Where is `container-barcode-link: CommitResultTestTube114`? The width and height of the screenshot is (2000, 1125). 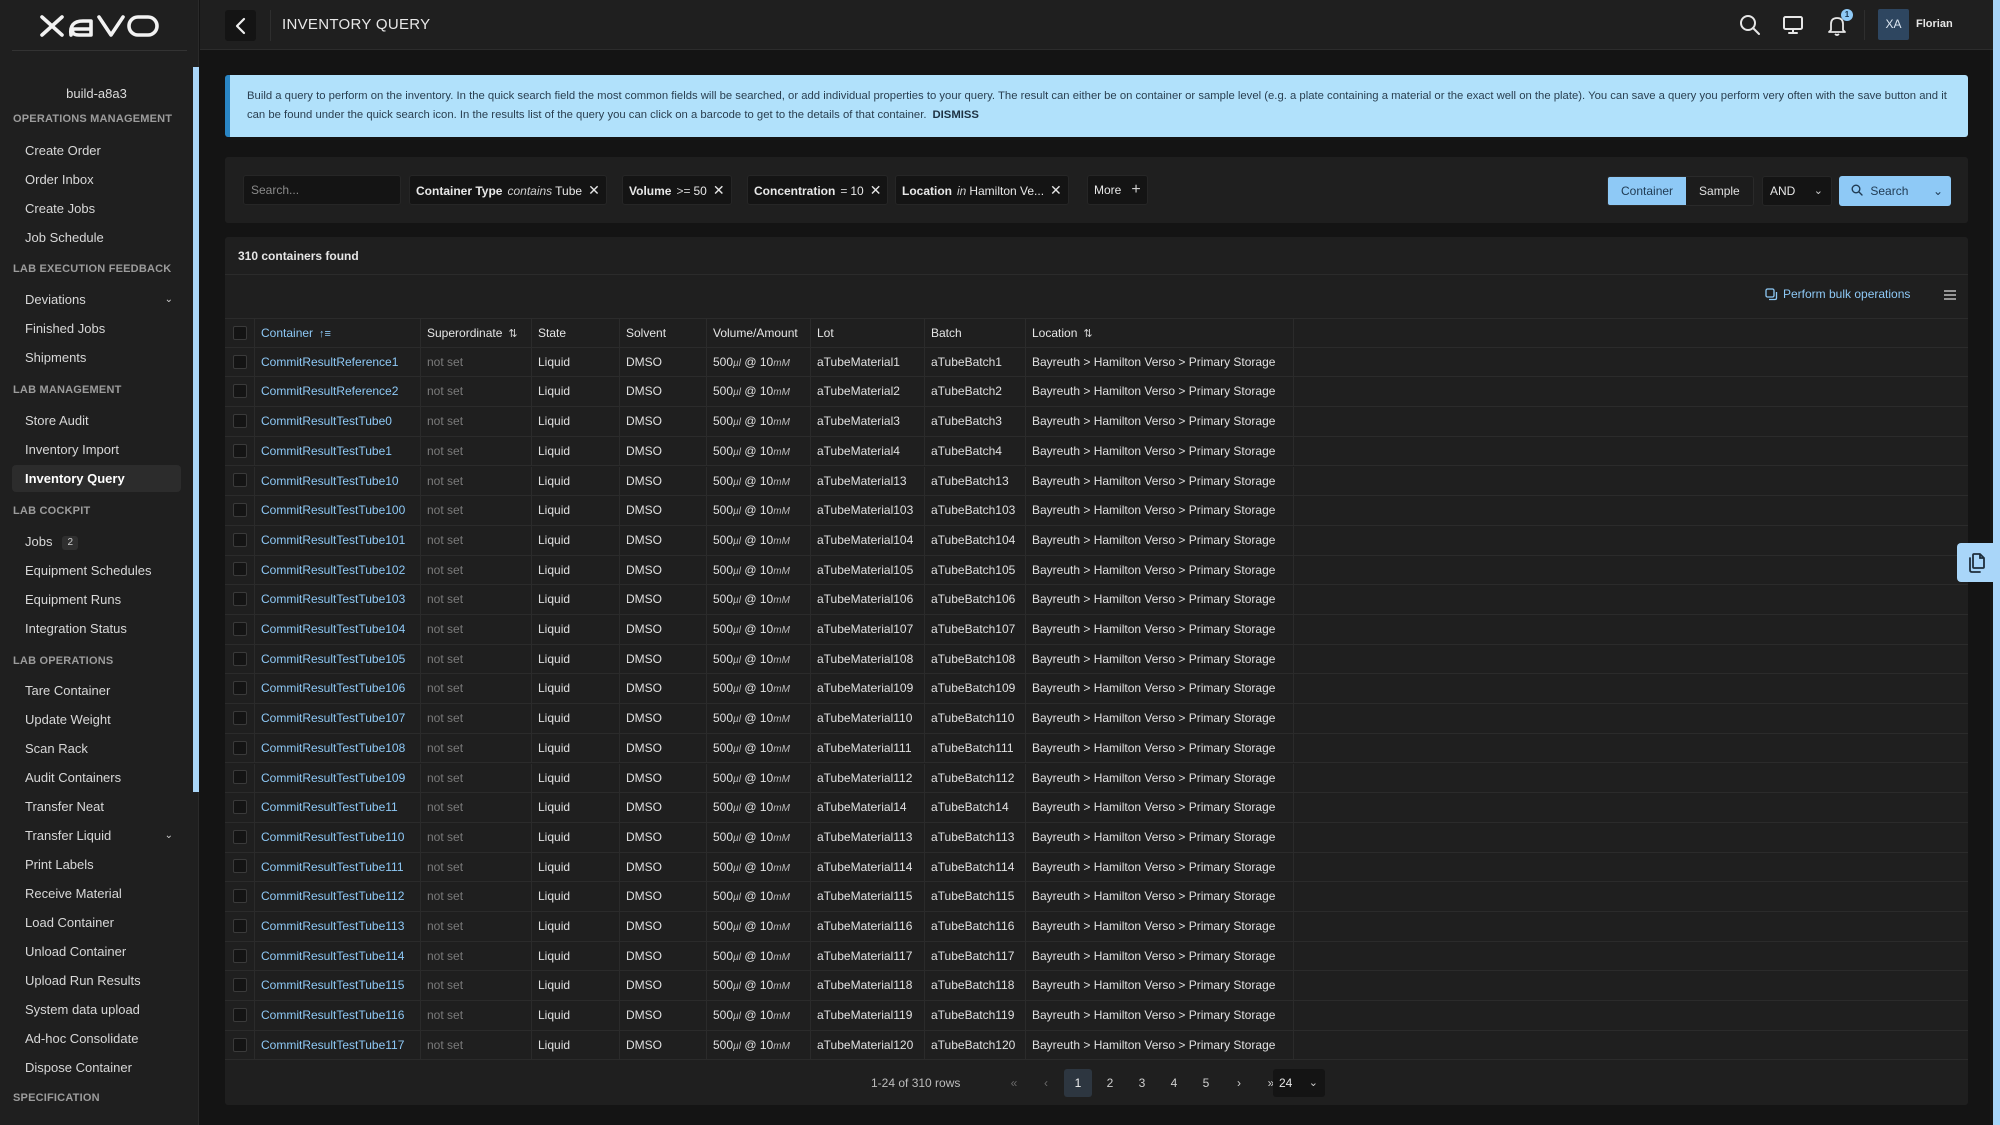 container-barcode-link: CommitResultTestTube114 is located at coordinates (338, 956).